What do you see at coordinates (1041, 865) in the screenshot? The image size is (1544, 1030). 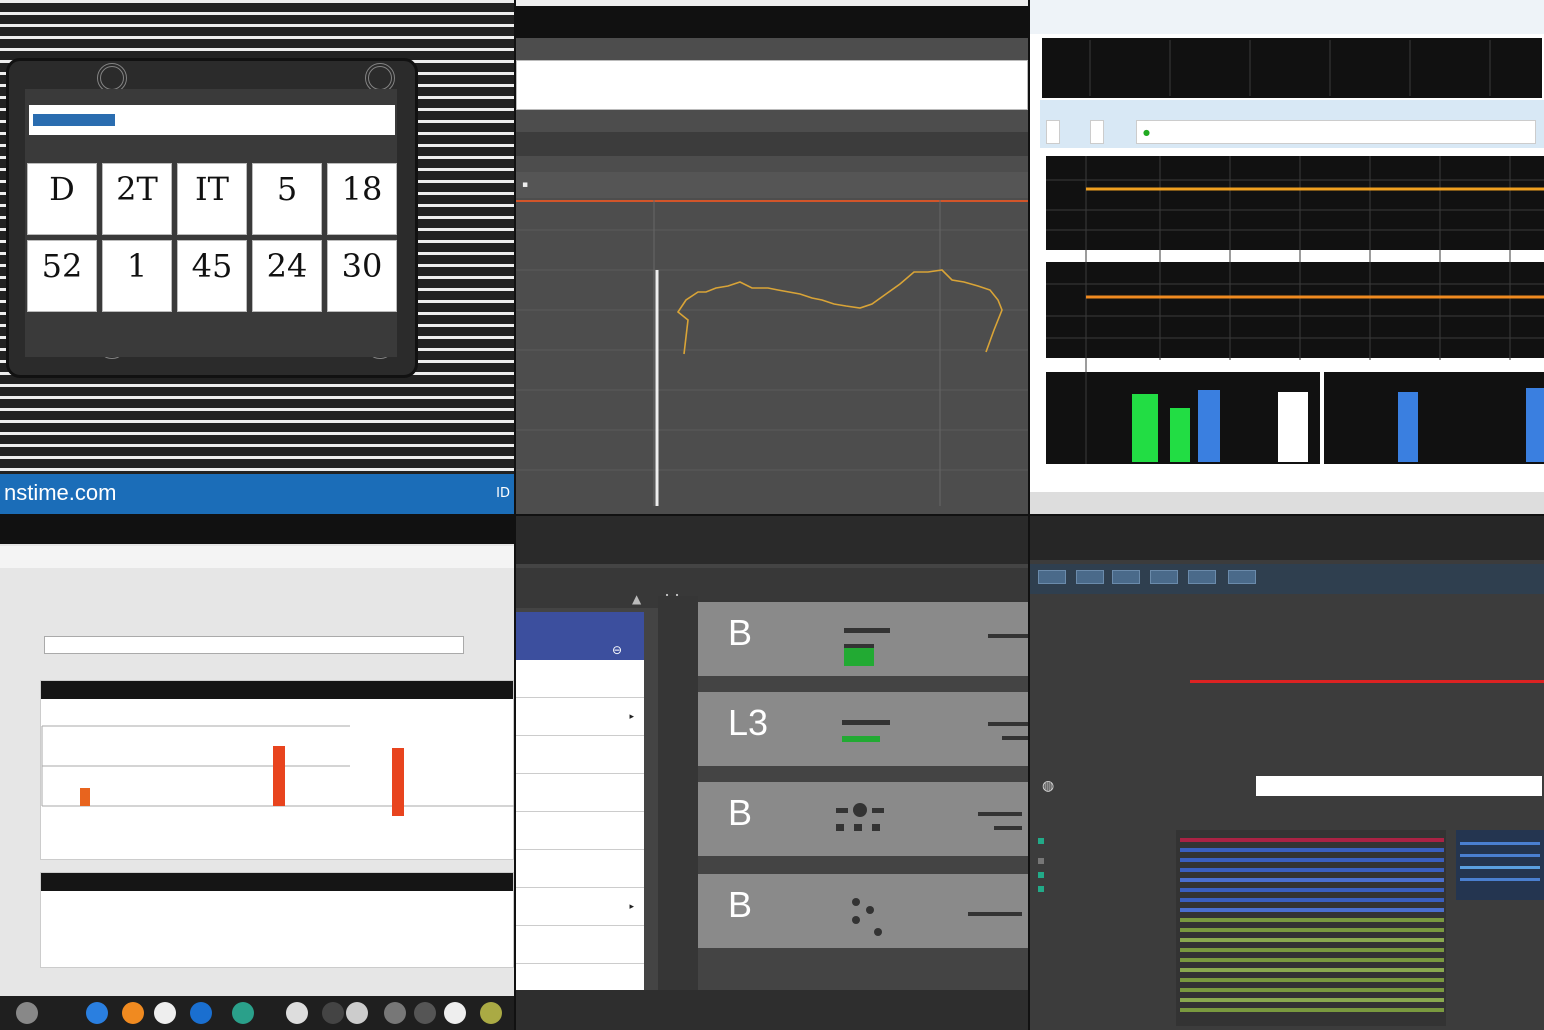 I see `file-status-icons` at bounding box center [1041, 865].